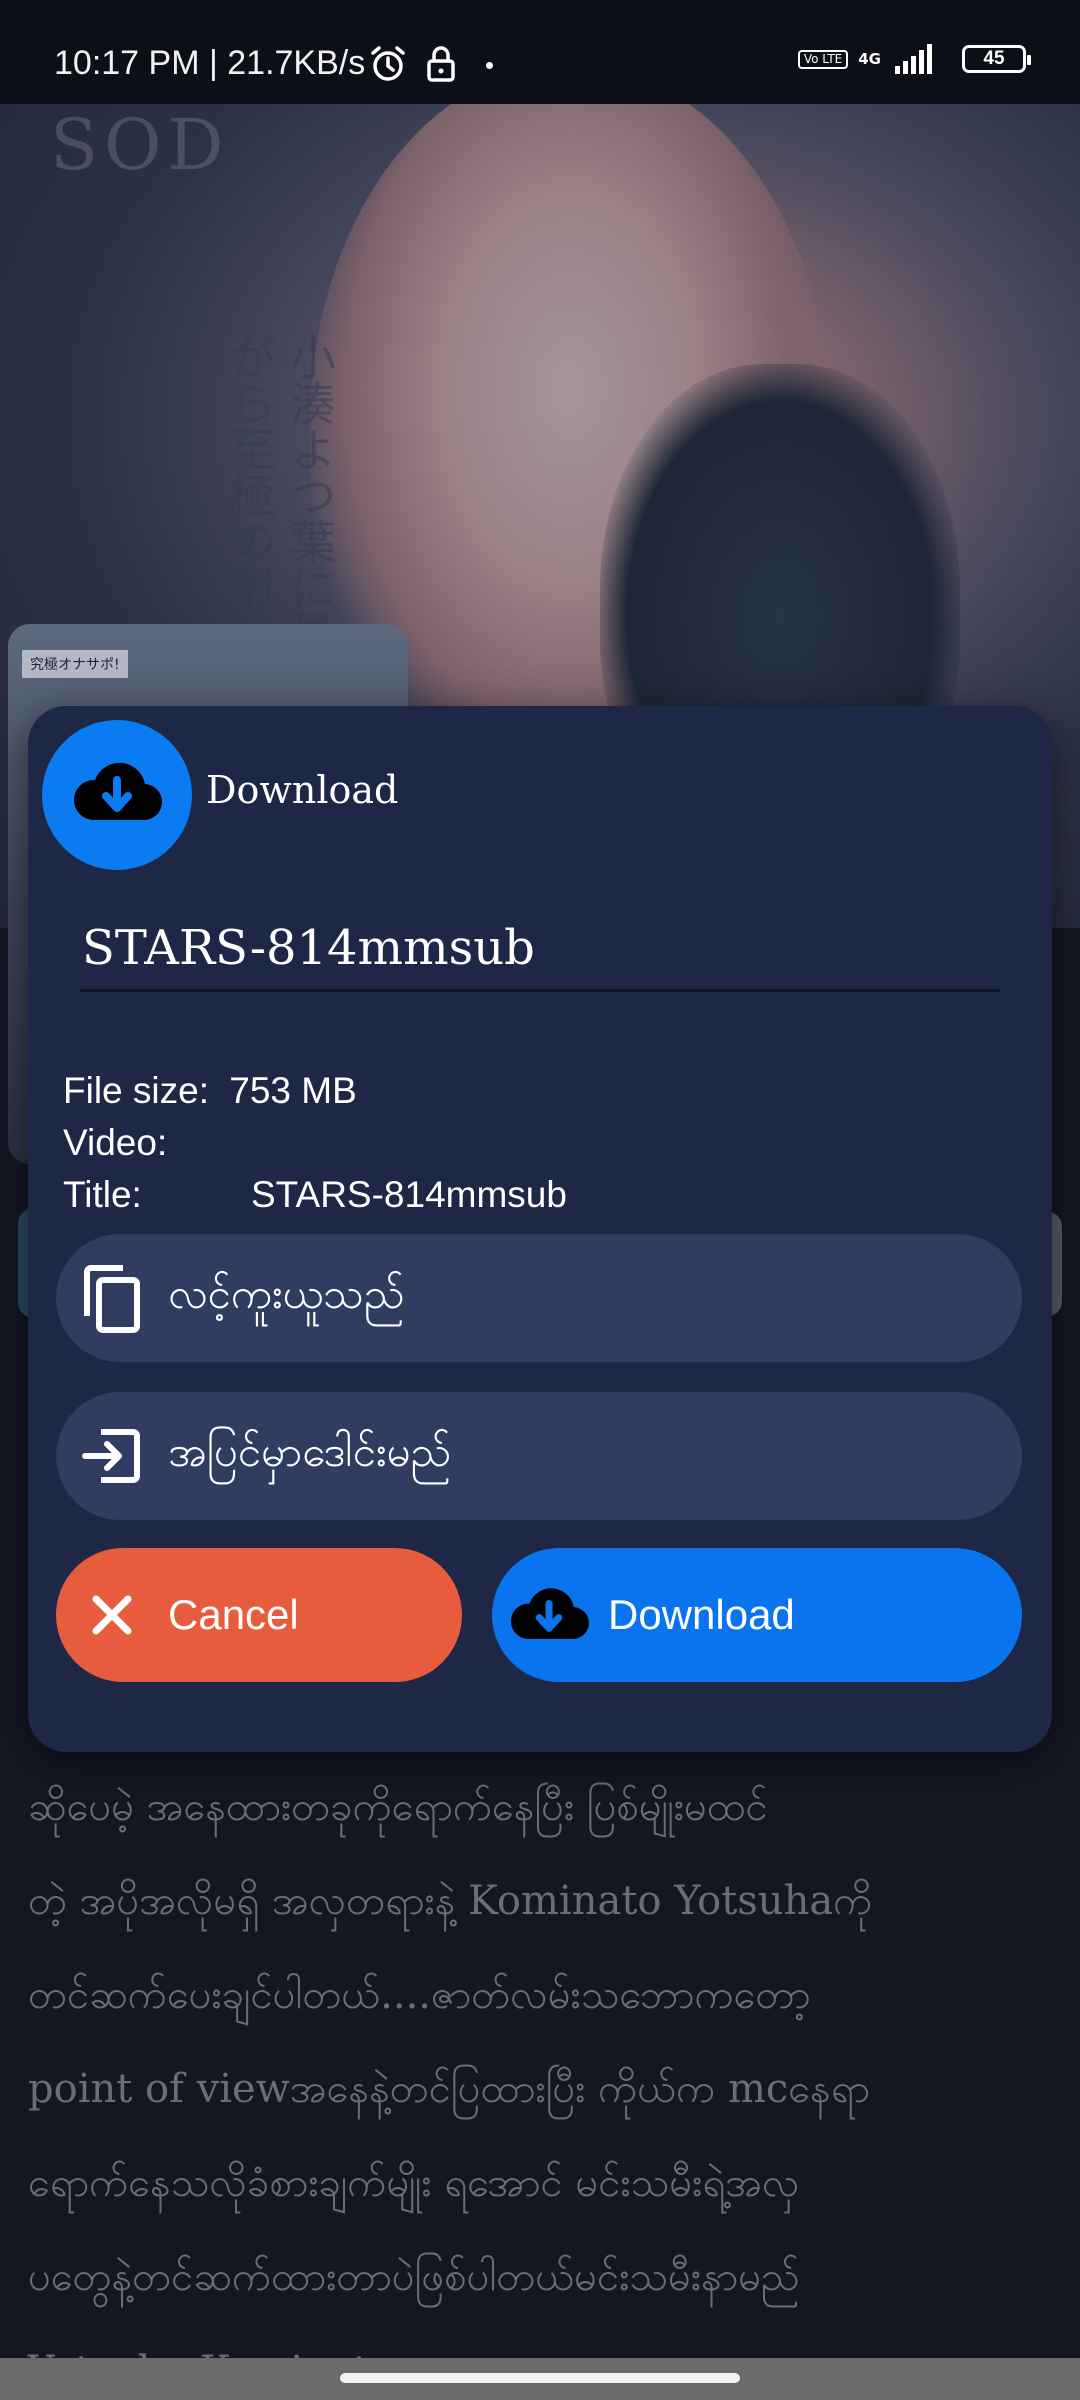 Image resolution: width=1080 pixels, height=2400 pixels. Describe the element at coordinates (210, 1091) in the screenshot. I see `file-size-row: File size: 753 MB` at that location.